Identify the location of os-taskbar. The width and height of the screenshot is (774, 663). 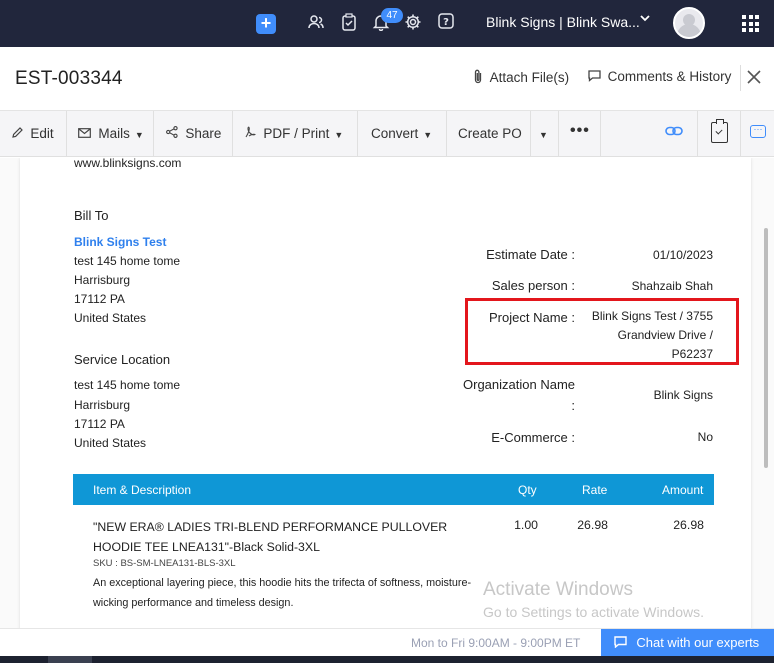
(387, 659).